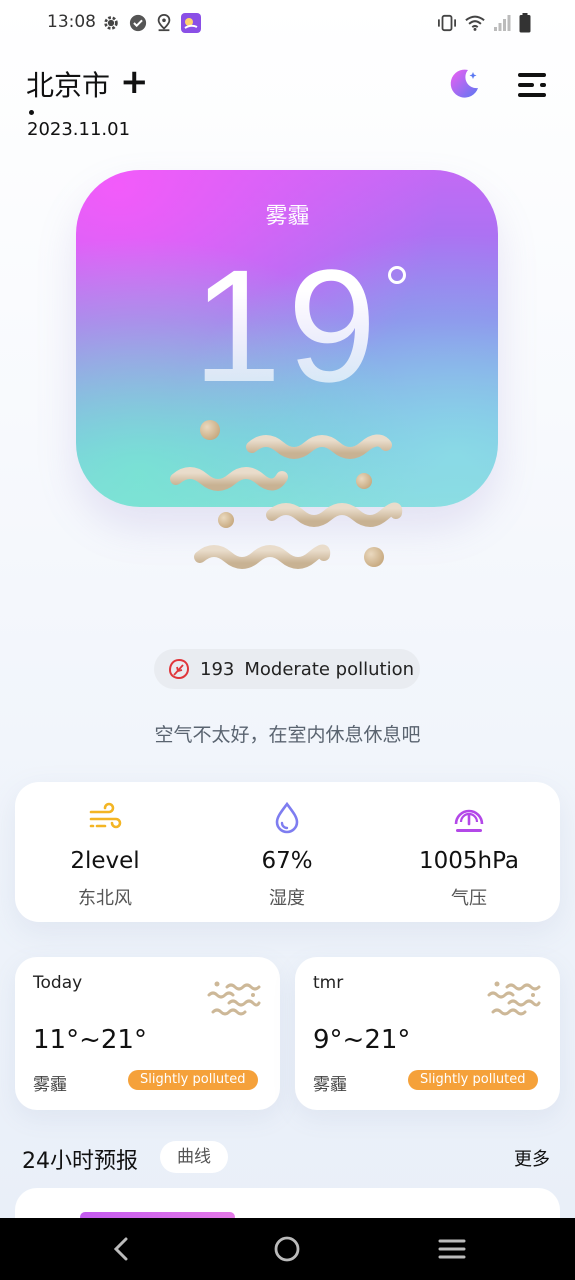 The image size is (575, 1280). What do you see at coordinates (105, 898) in the screenshot?
I see `wind-label: 东北风` at bounding box center [105, 898].